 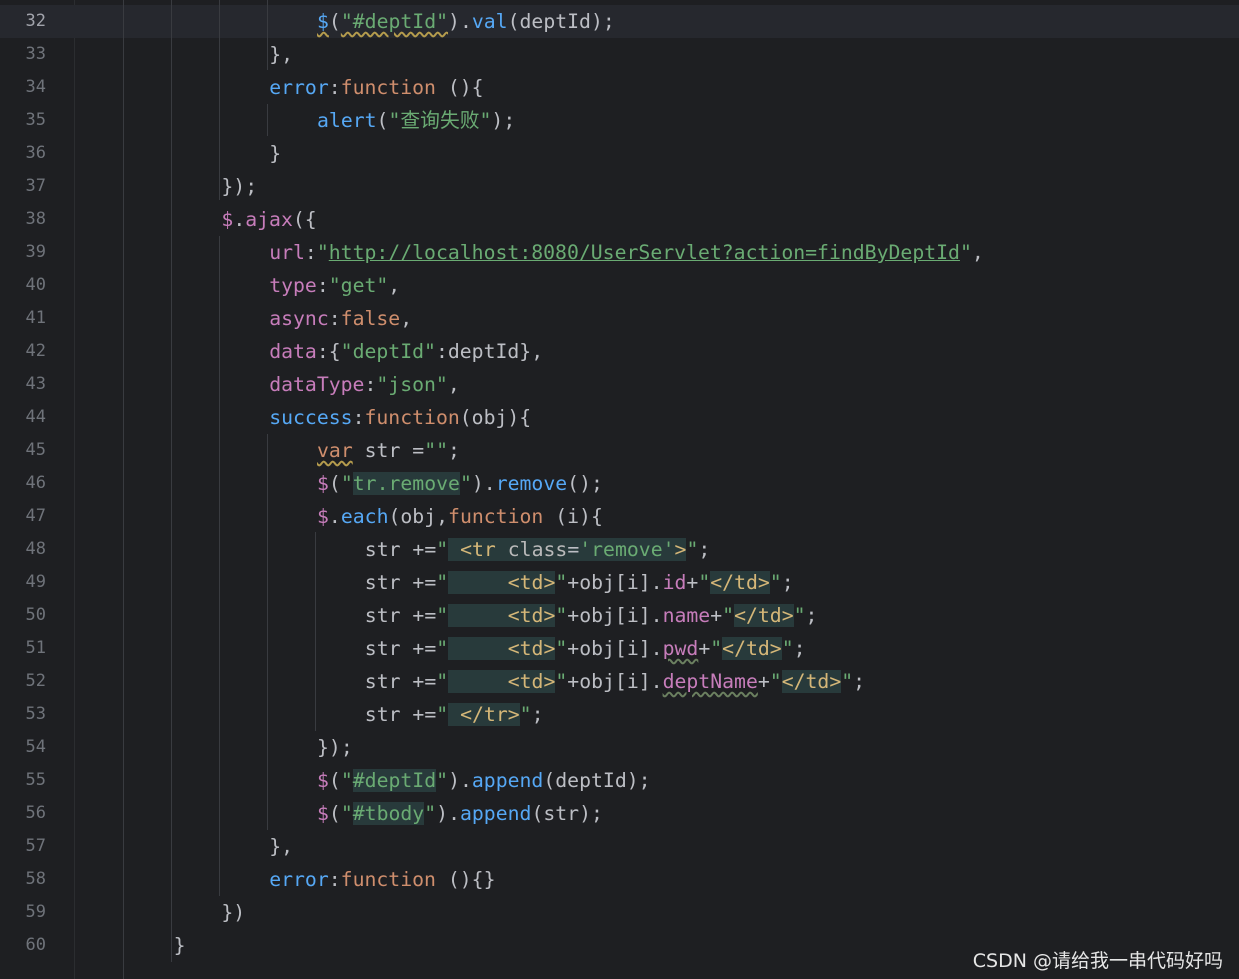 What do you see at coordinates (23, 615) in the screenshot?
I see `line-number: 50` at bounding box center [23, 615].